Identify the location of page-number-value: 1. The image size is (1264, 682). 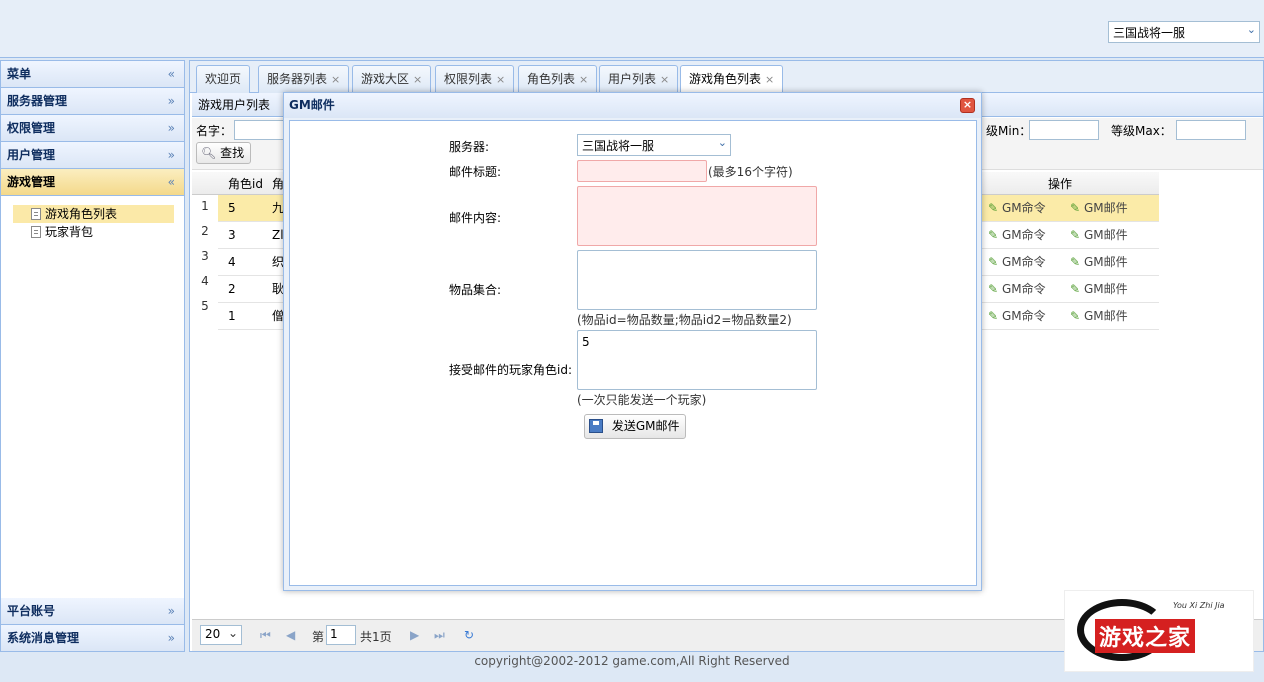
(334, 634).